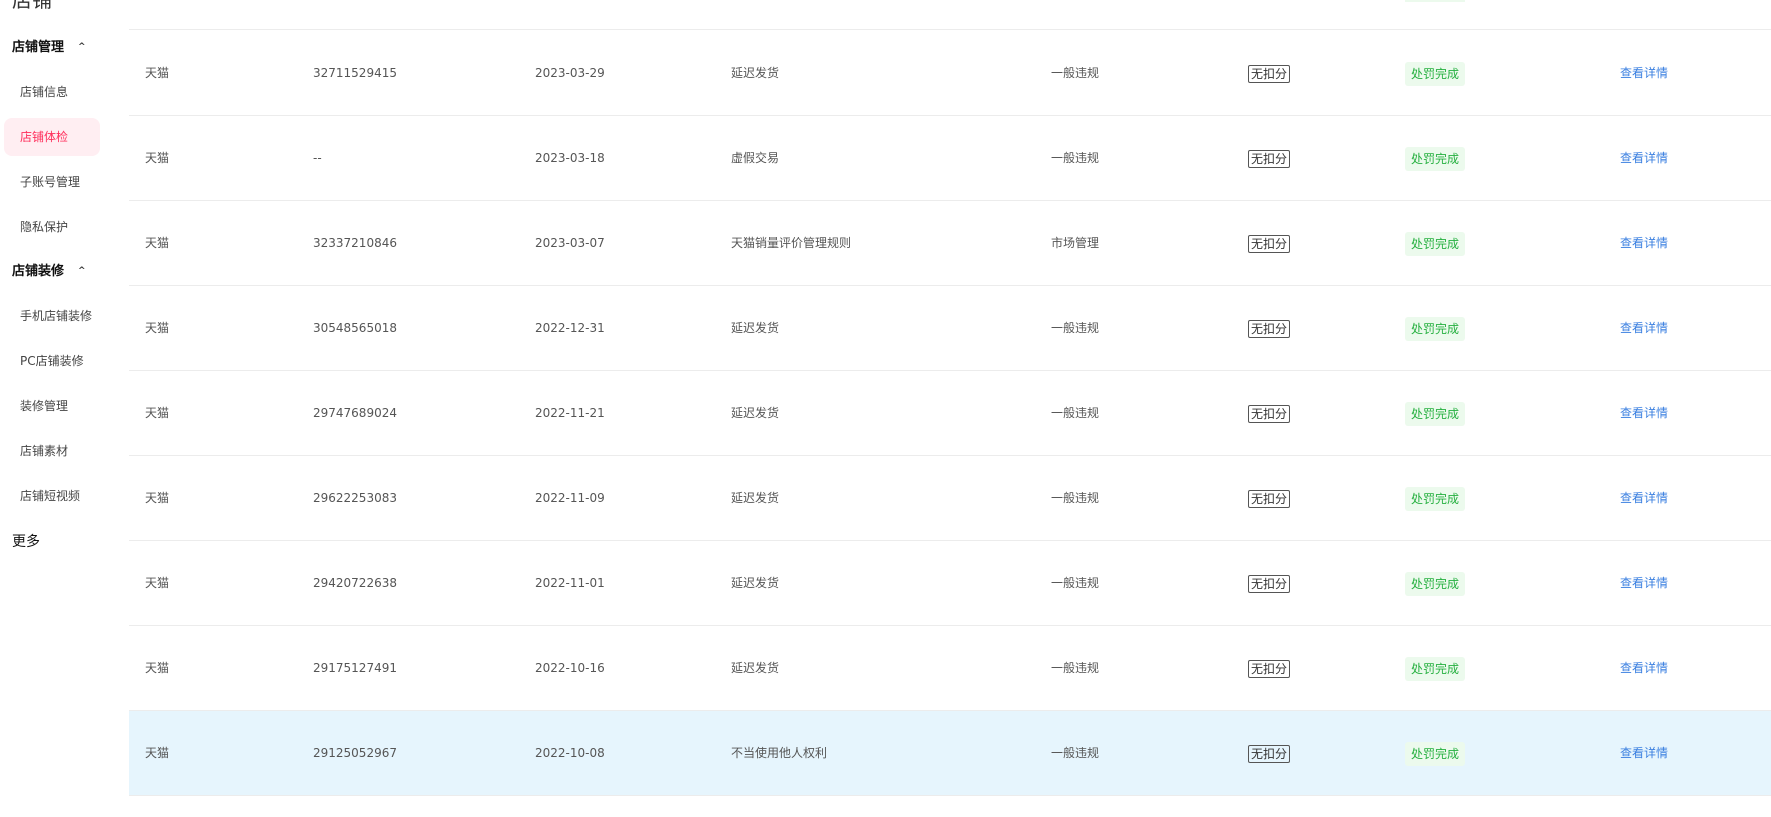 This screenshot has height=817, width=1771. Describe the element at coordinates (52, 316) in the screenshot. I see `sidebar-item-mobile-decoration: 手机店铺装修` at that location.